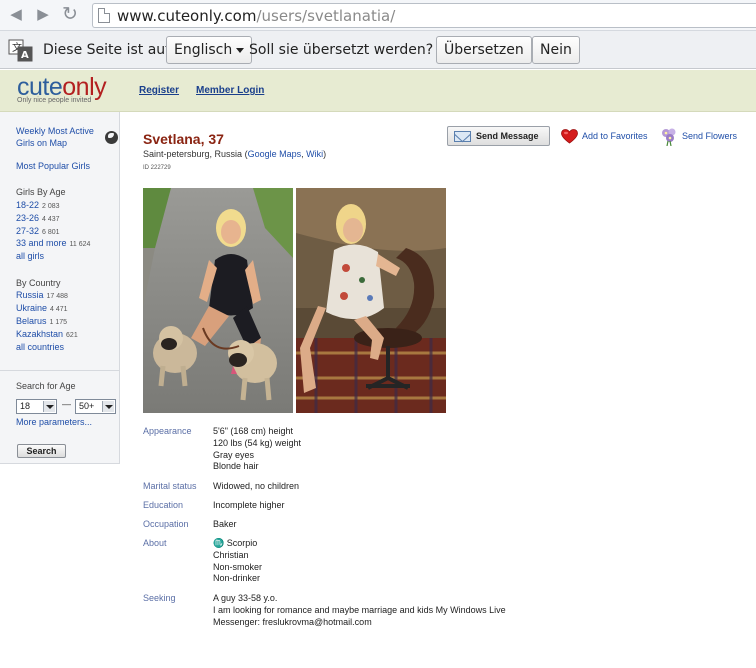 The width and height of the screenshot is (756, 668). I want to click on sidebar-divider, so click(60, 370).